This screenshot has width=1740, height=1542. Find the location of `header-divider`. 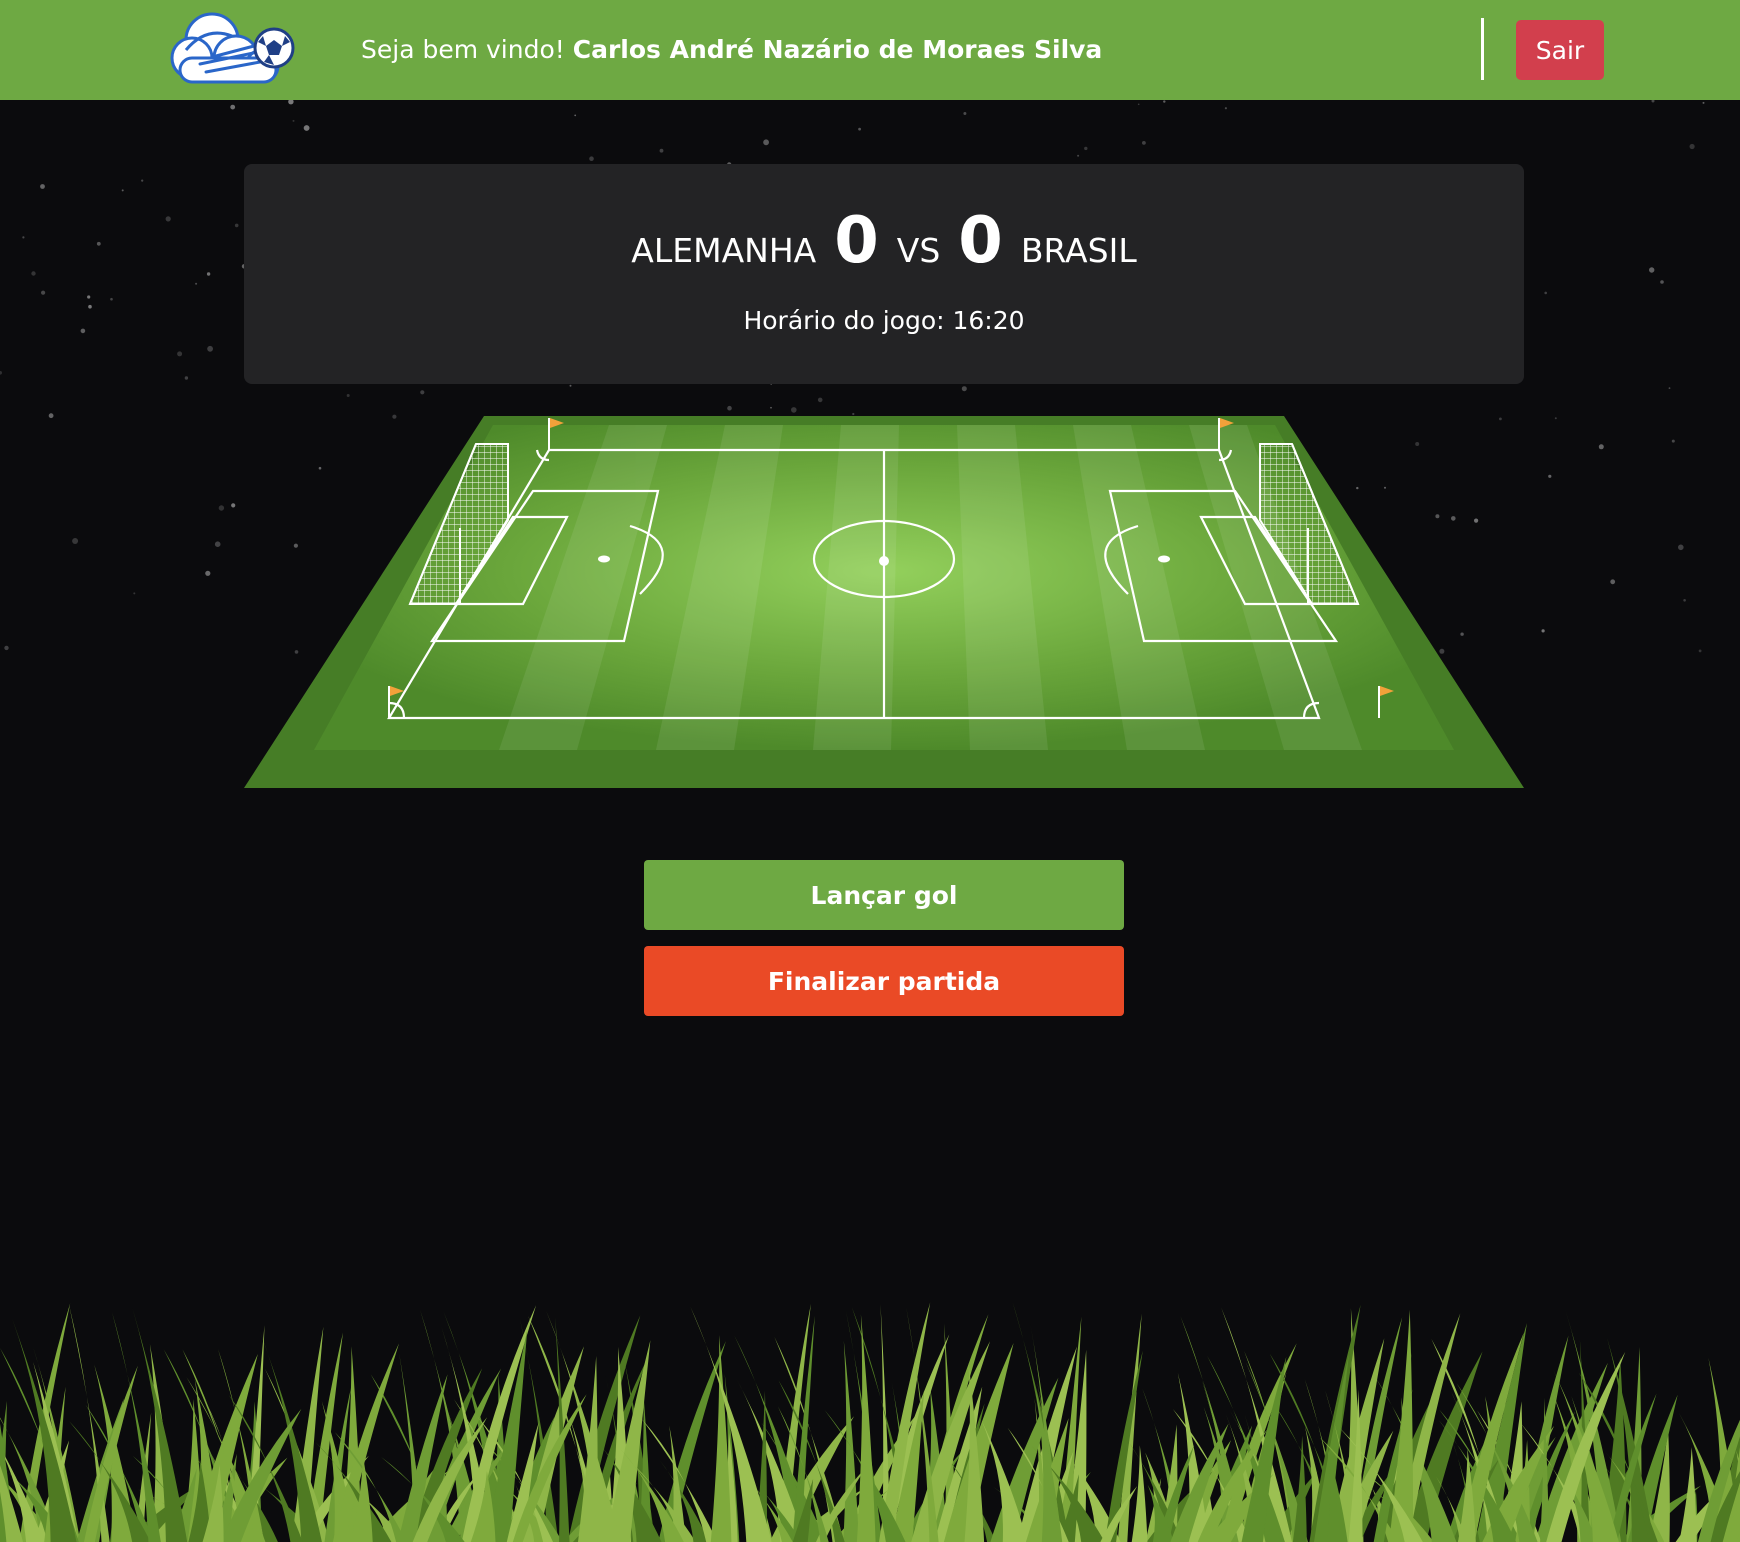

header-divider is located at coordinates (1482, 49).